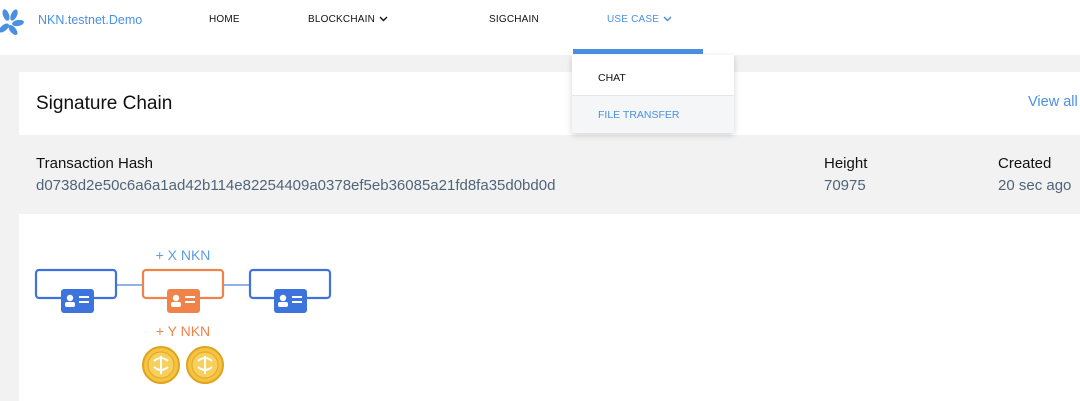 This screenshot has height=401, width=1080. I want to click on relay-node-blue-left, so click(76, 290).